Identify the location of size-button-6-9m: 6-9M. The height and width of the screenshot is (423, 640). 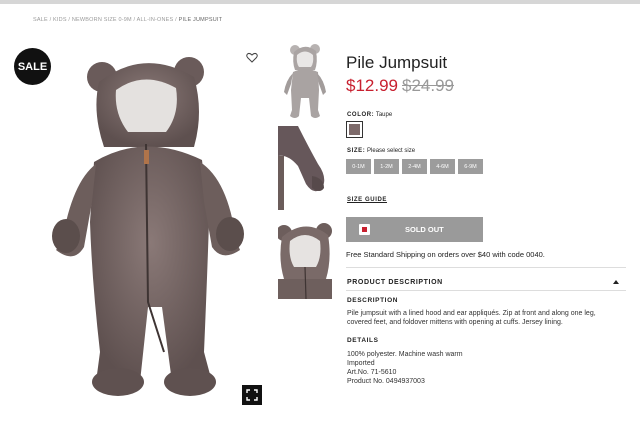
(470, 166).